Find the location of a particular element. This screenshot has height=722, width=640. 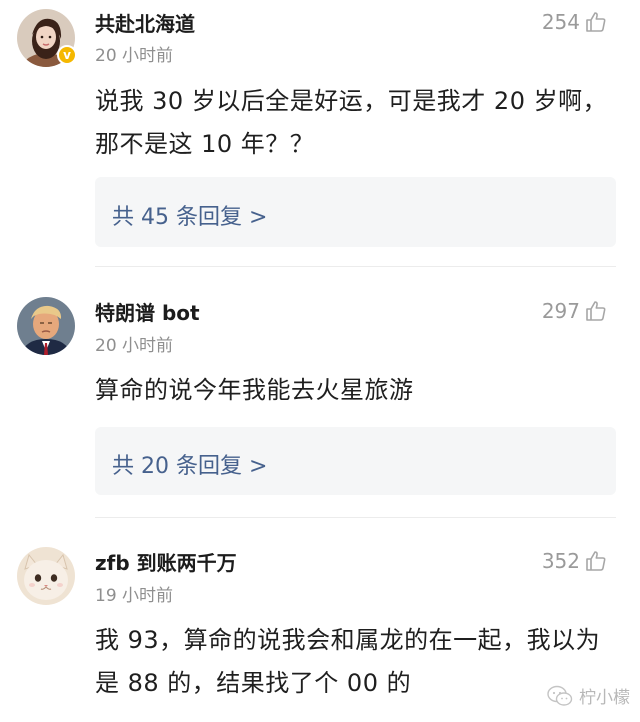

replies-count-label: 共 45 条回复 > is located at coordinates (190, 217).